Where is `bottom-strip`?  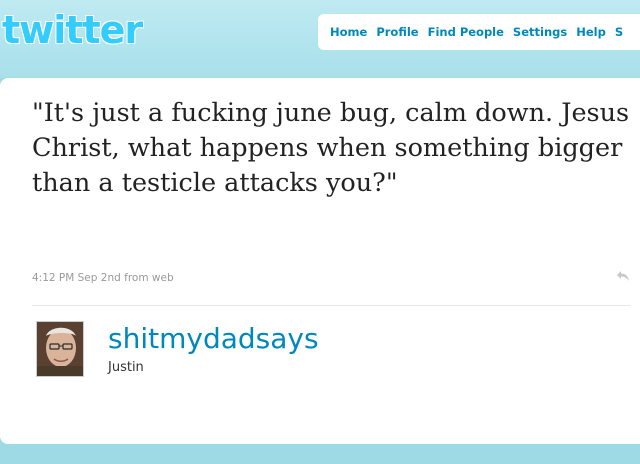 bottom-strip is located at coordinates (320, 454).